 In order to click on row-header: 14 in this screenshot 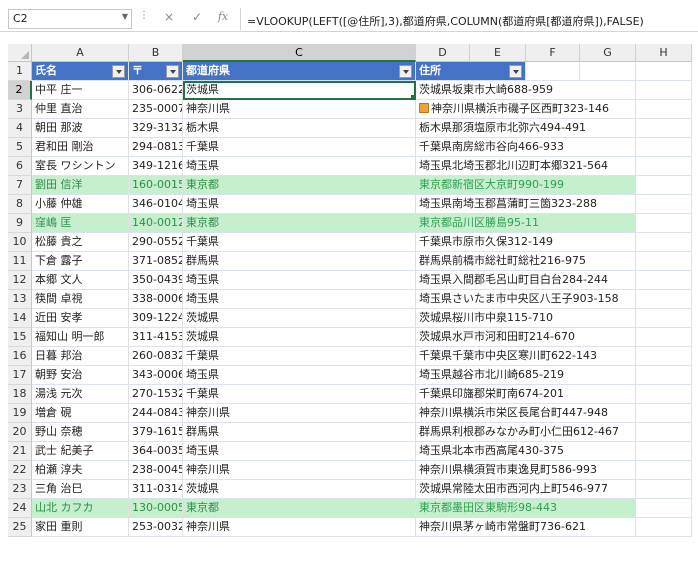, I will do `click(20, 318)`.